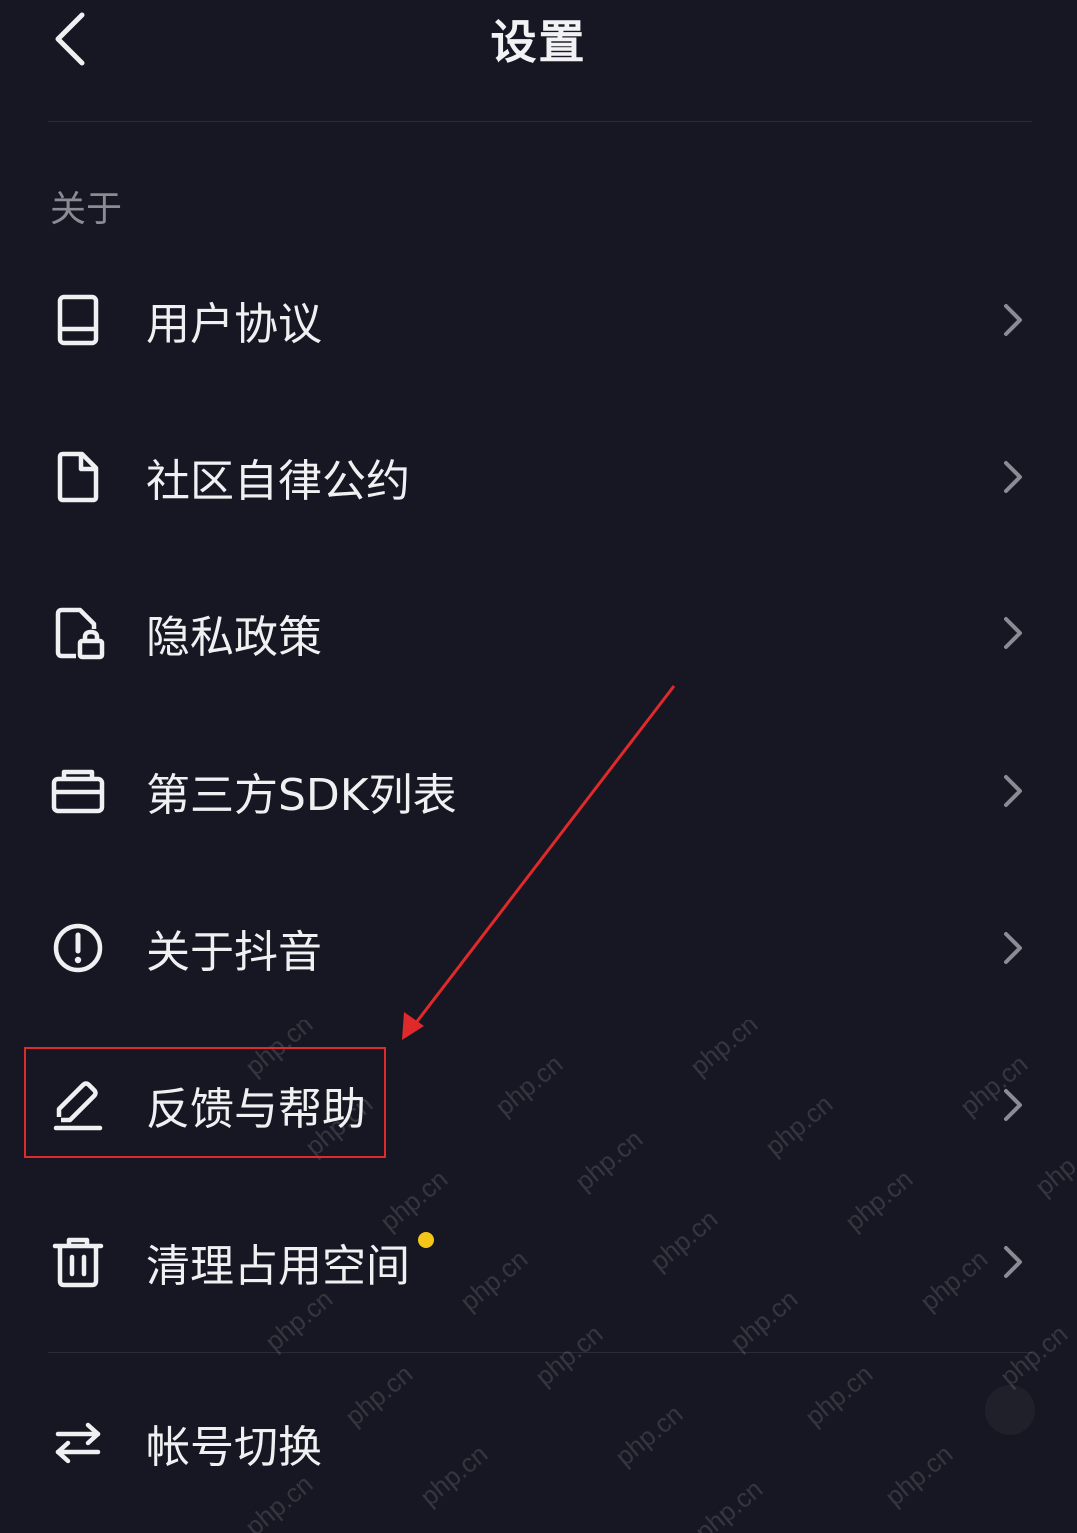  I want to click on settings-item-community-guidelines: 社区自律公约, so click(538, 477).